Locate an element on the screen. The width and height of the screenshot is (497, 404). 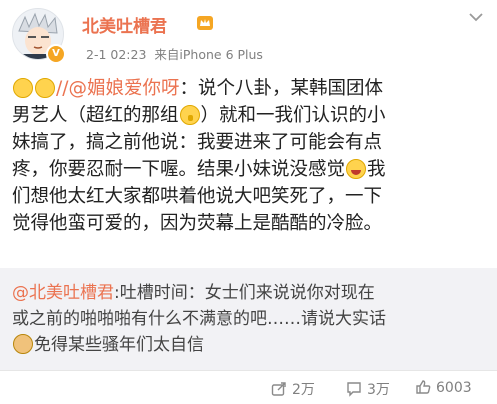
post-line-3: 妹搞了，搞之前他说：我要进来了可能会有点 is located at coordinates (197, 142).